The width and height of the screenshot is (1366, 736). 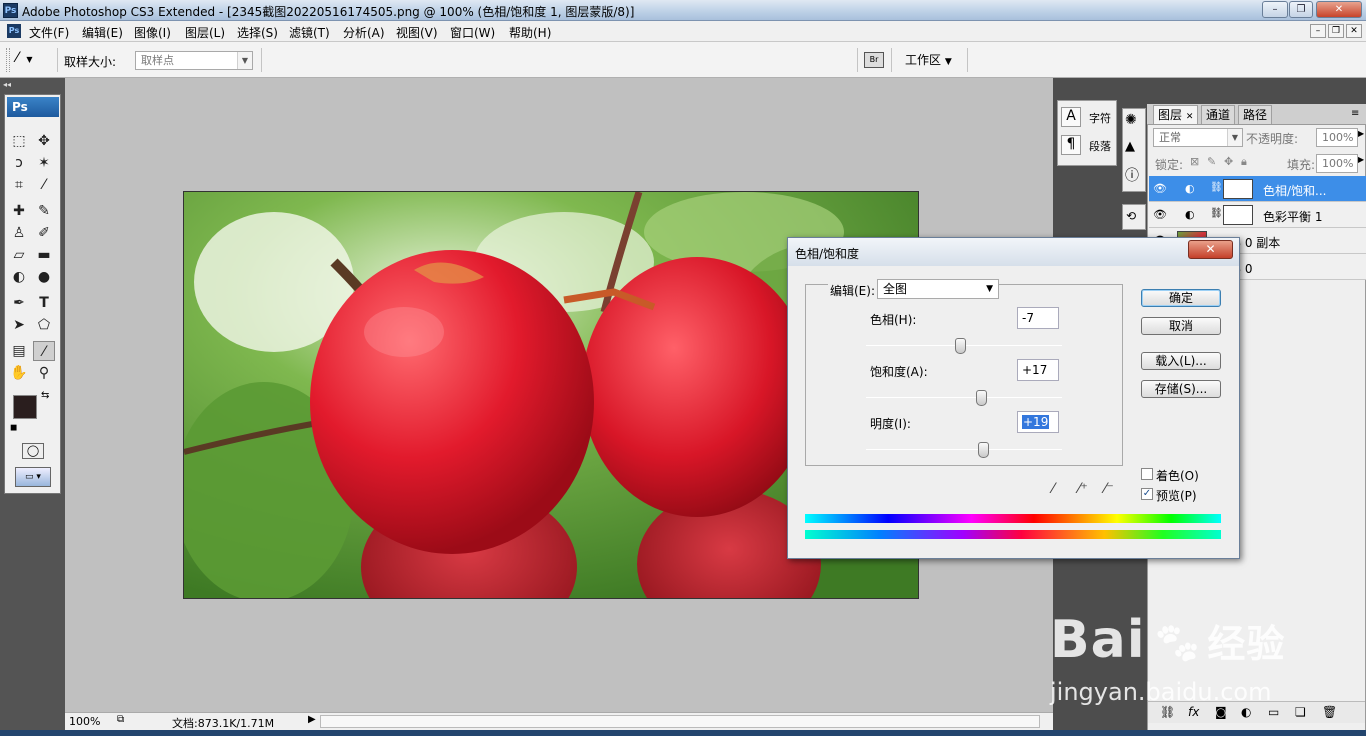 I want to click on new-group-icon: ▭, so click(x=1273, y=712).